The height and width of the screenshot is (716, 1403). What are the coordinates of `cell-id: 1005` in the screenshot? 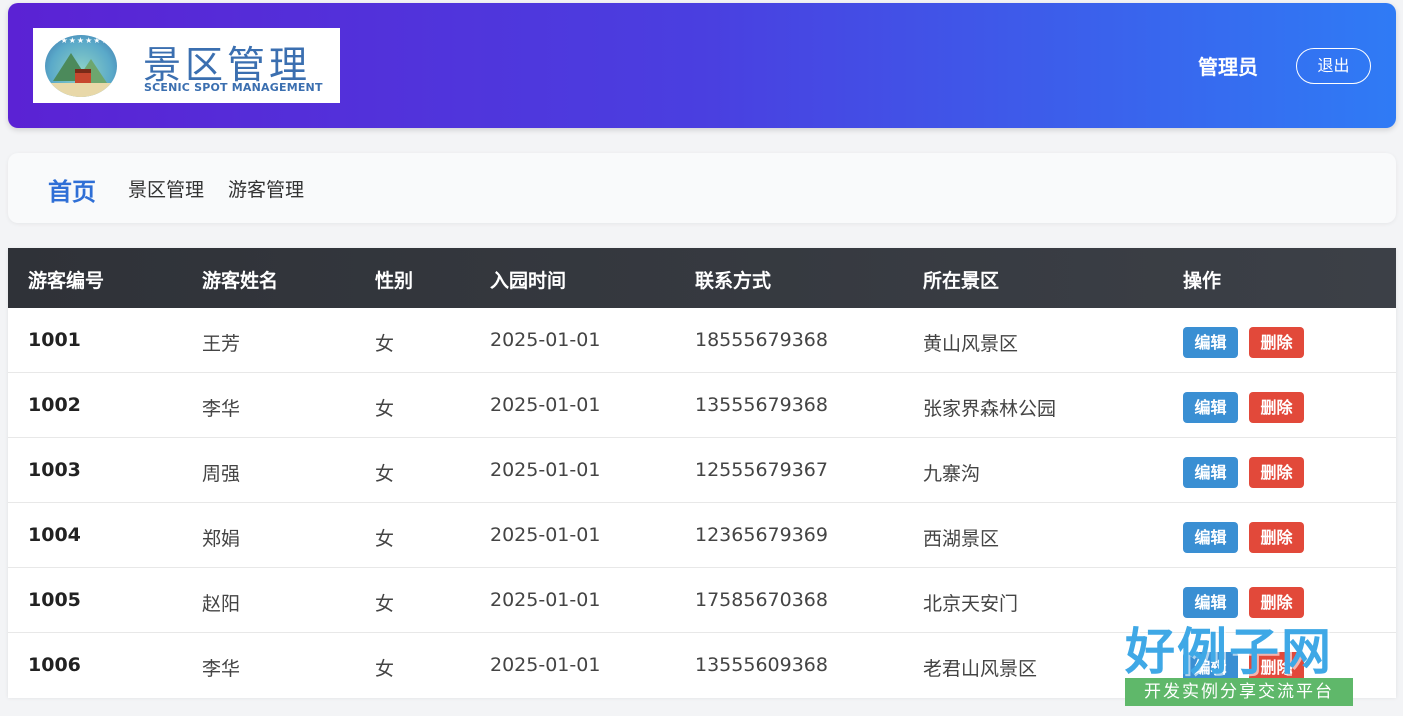 It's located at (54, 600).